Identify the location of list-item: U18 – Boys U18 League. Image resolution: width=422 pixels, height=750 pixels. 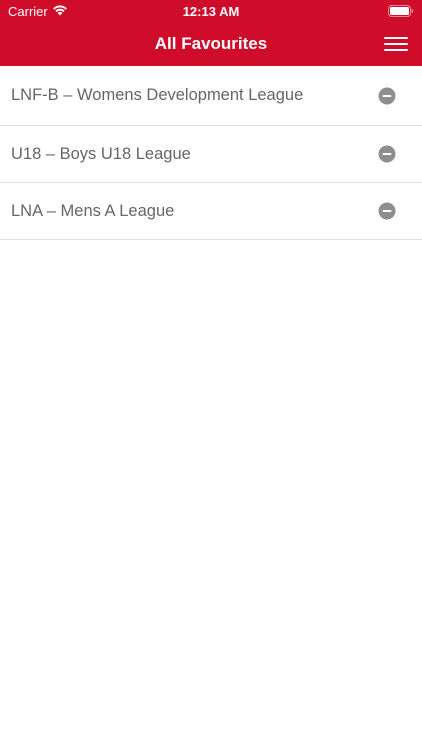
(211, 154).